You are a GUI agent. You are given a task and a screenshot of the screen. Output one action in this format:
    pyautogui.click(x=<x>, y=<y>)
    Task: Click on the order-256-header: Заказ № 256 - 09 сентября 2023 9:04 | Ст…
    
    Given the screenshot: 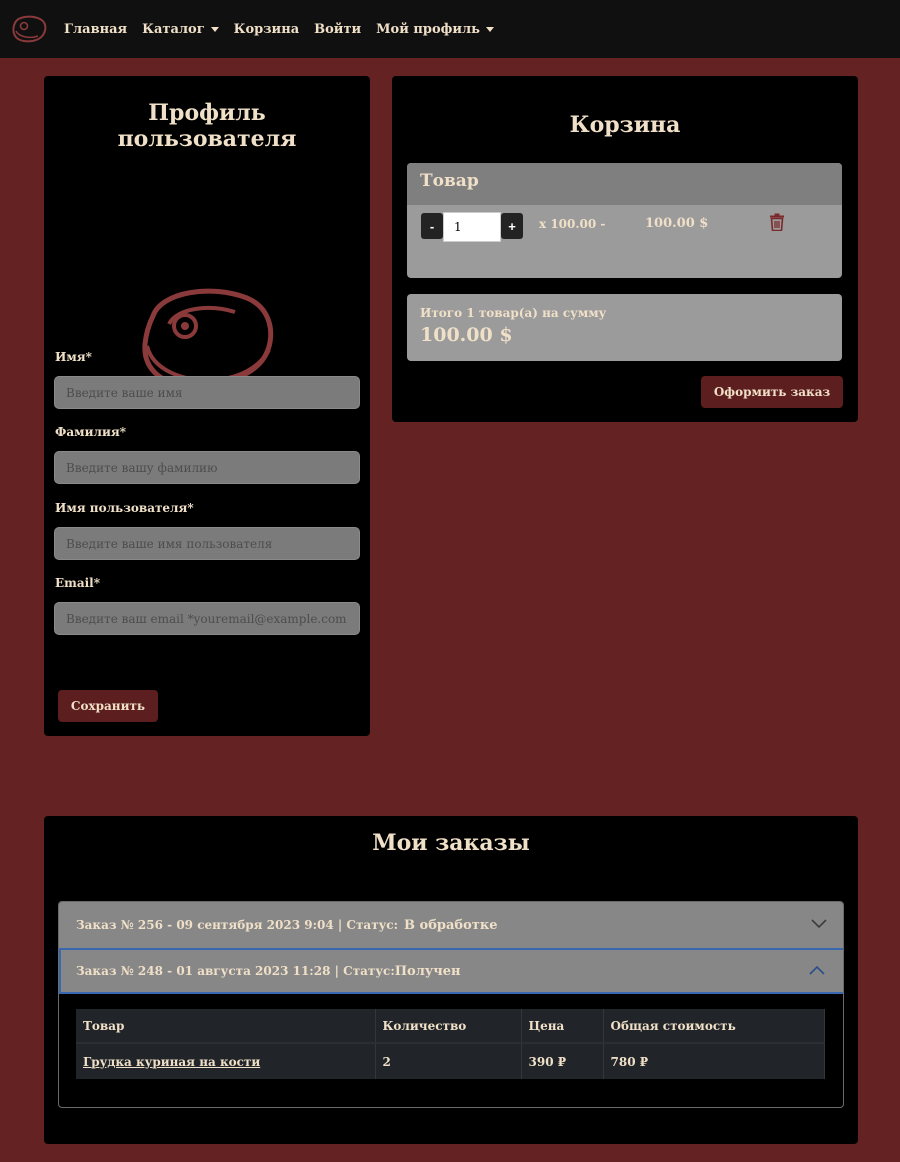 What is the action you would take?
    pyautogui.click(x=451, y=925)
    